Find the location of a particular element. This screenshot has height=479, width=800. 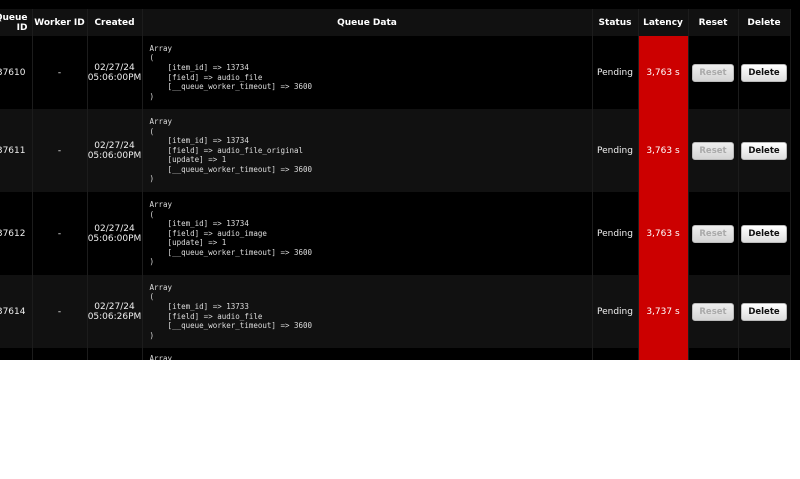

queue-data-text: Array is located at coordinates (161, 357).